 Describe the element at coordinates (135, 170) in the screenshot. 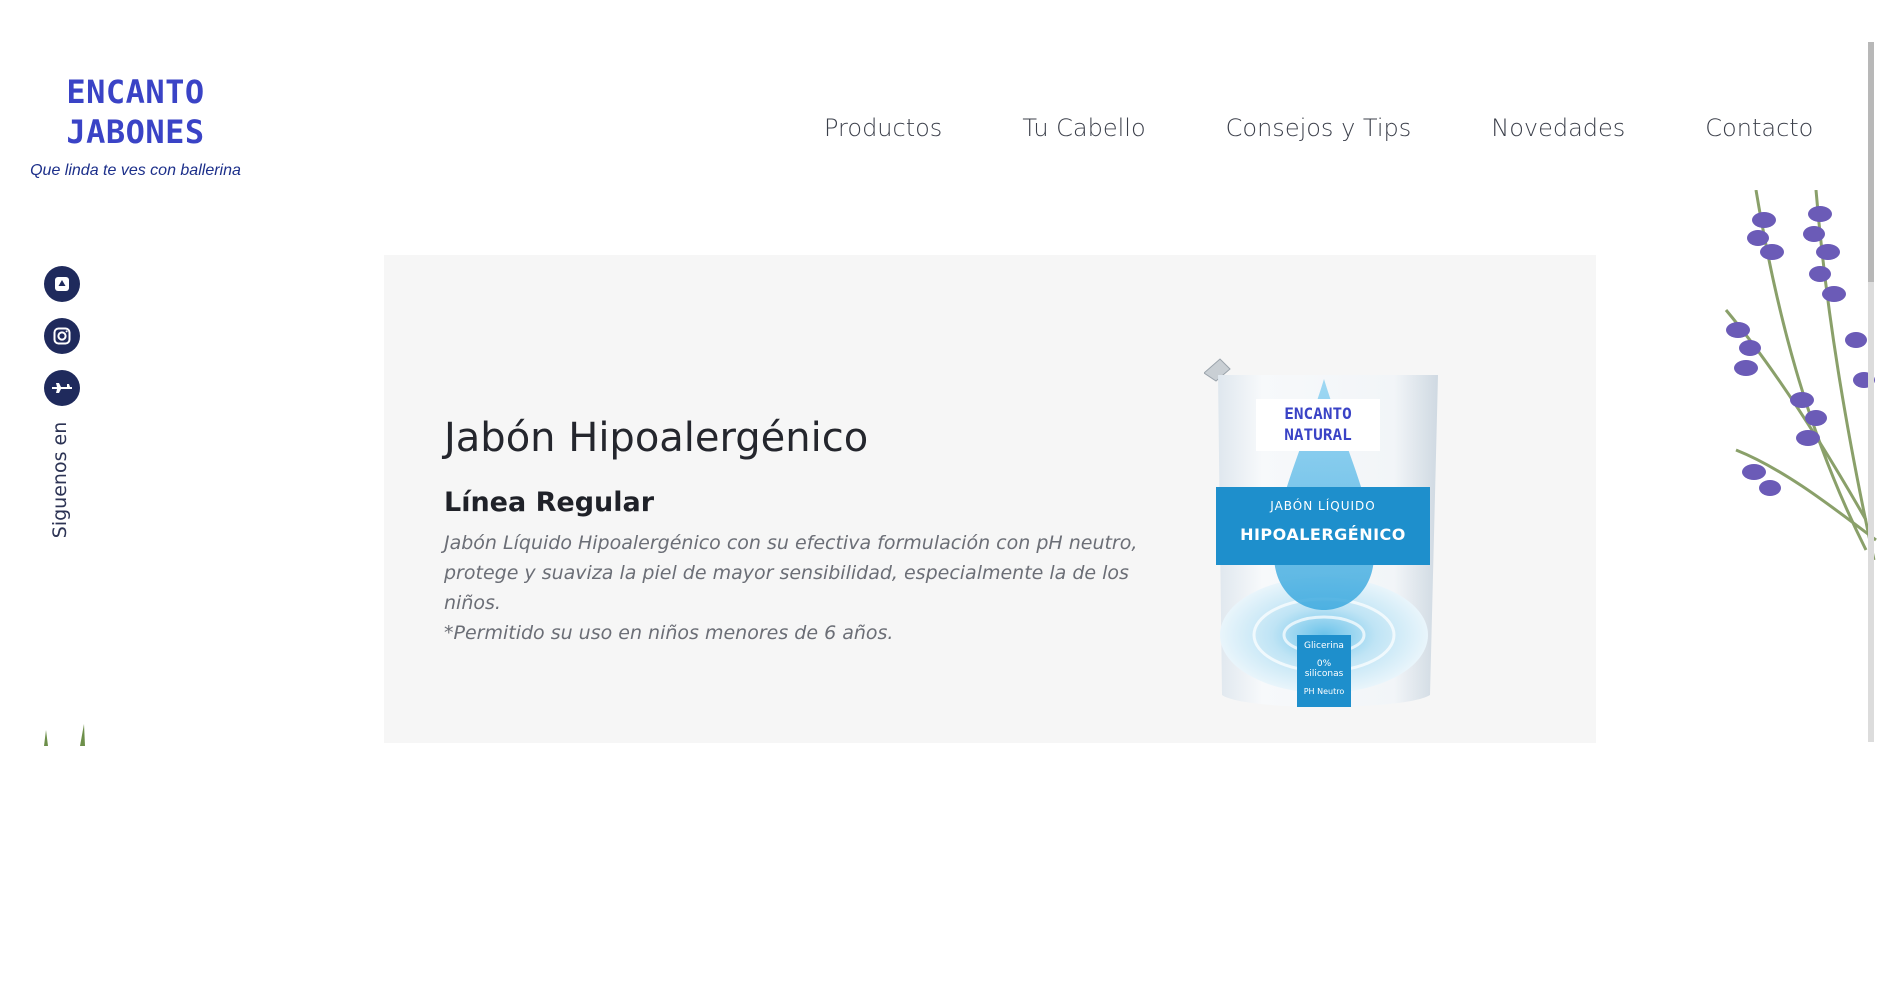

I see `brand-tagline: Que linda te ves con ballerina` at that location.